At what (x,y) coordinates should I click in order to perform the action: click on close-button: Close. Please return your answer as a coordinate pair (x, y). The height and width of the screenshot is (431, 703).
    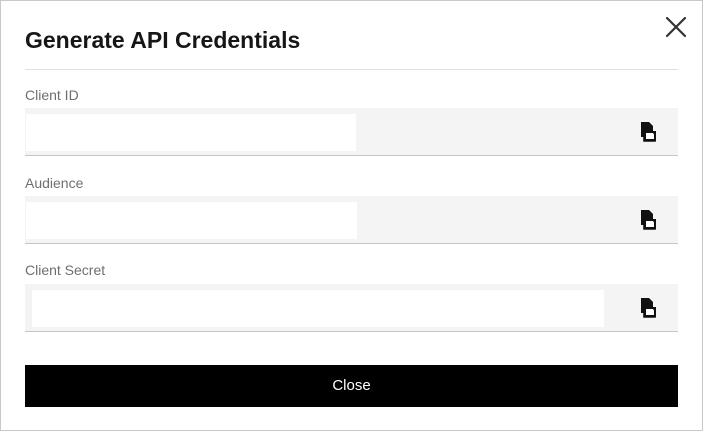
    Looking at the image, I should click on (351, 386).